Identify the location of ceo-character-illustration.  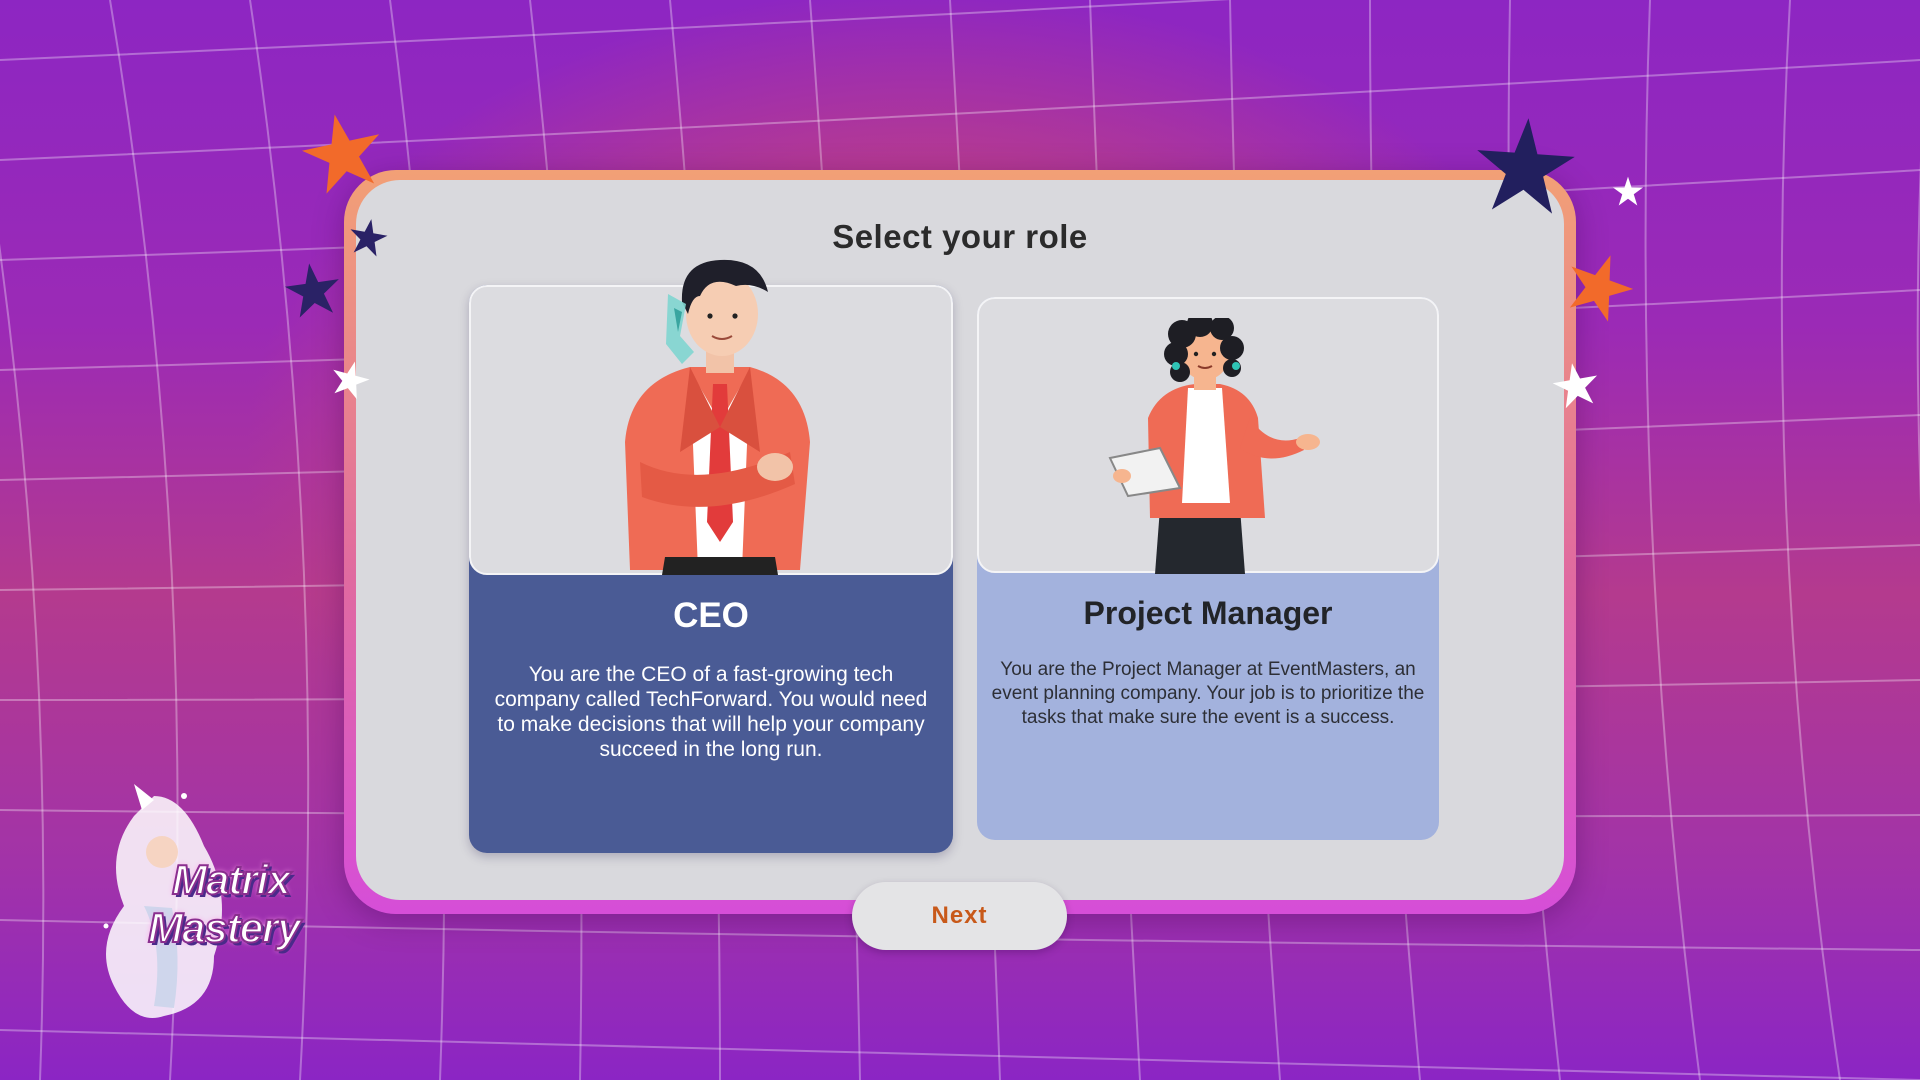
(717, 417).